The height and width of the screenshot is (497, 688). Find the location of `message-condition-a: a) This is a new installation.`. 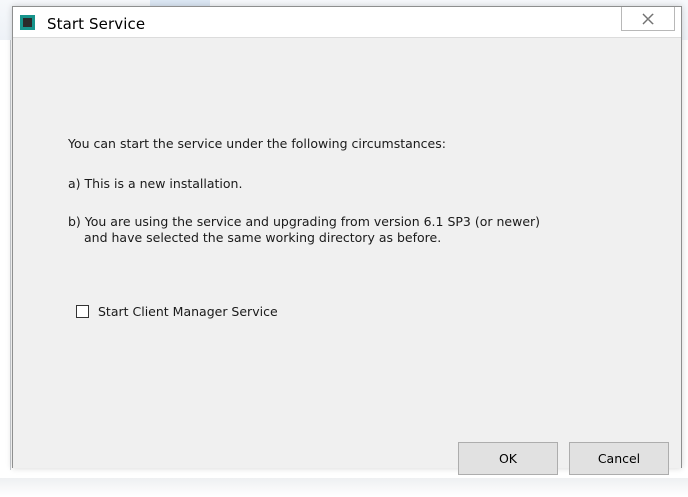

message-condition-a: a) This is a new installation. is located at coordinates (155, 183).